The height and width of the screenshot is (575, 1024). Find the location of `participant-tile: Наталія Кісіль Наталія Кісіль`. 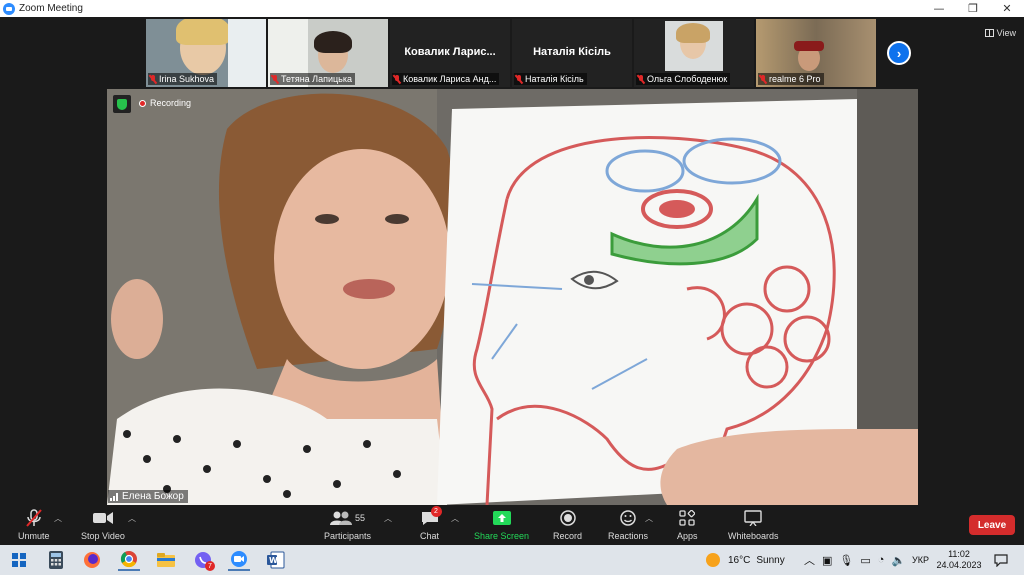

participant-tile: Наталія Кісіль Наталія Кісіль is located at coordinates (572, 53).